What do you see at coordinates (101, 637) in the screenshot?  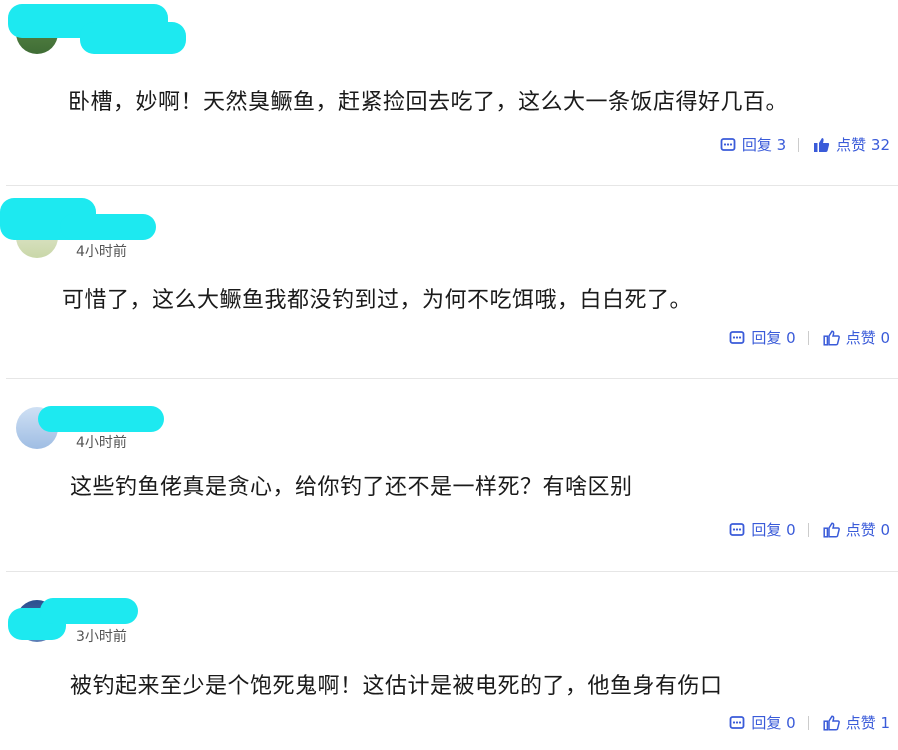 I see `comment-time: 3小时前` at bounding box center [101, 637].